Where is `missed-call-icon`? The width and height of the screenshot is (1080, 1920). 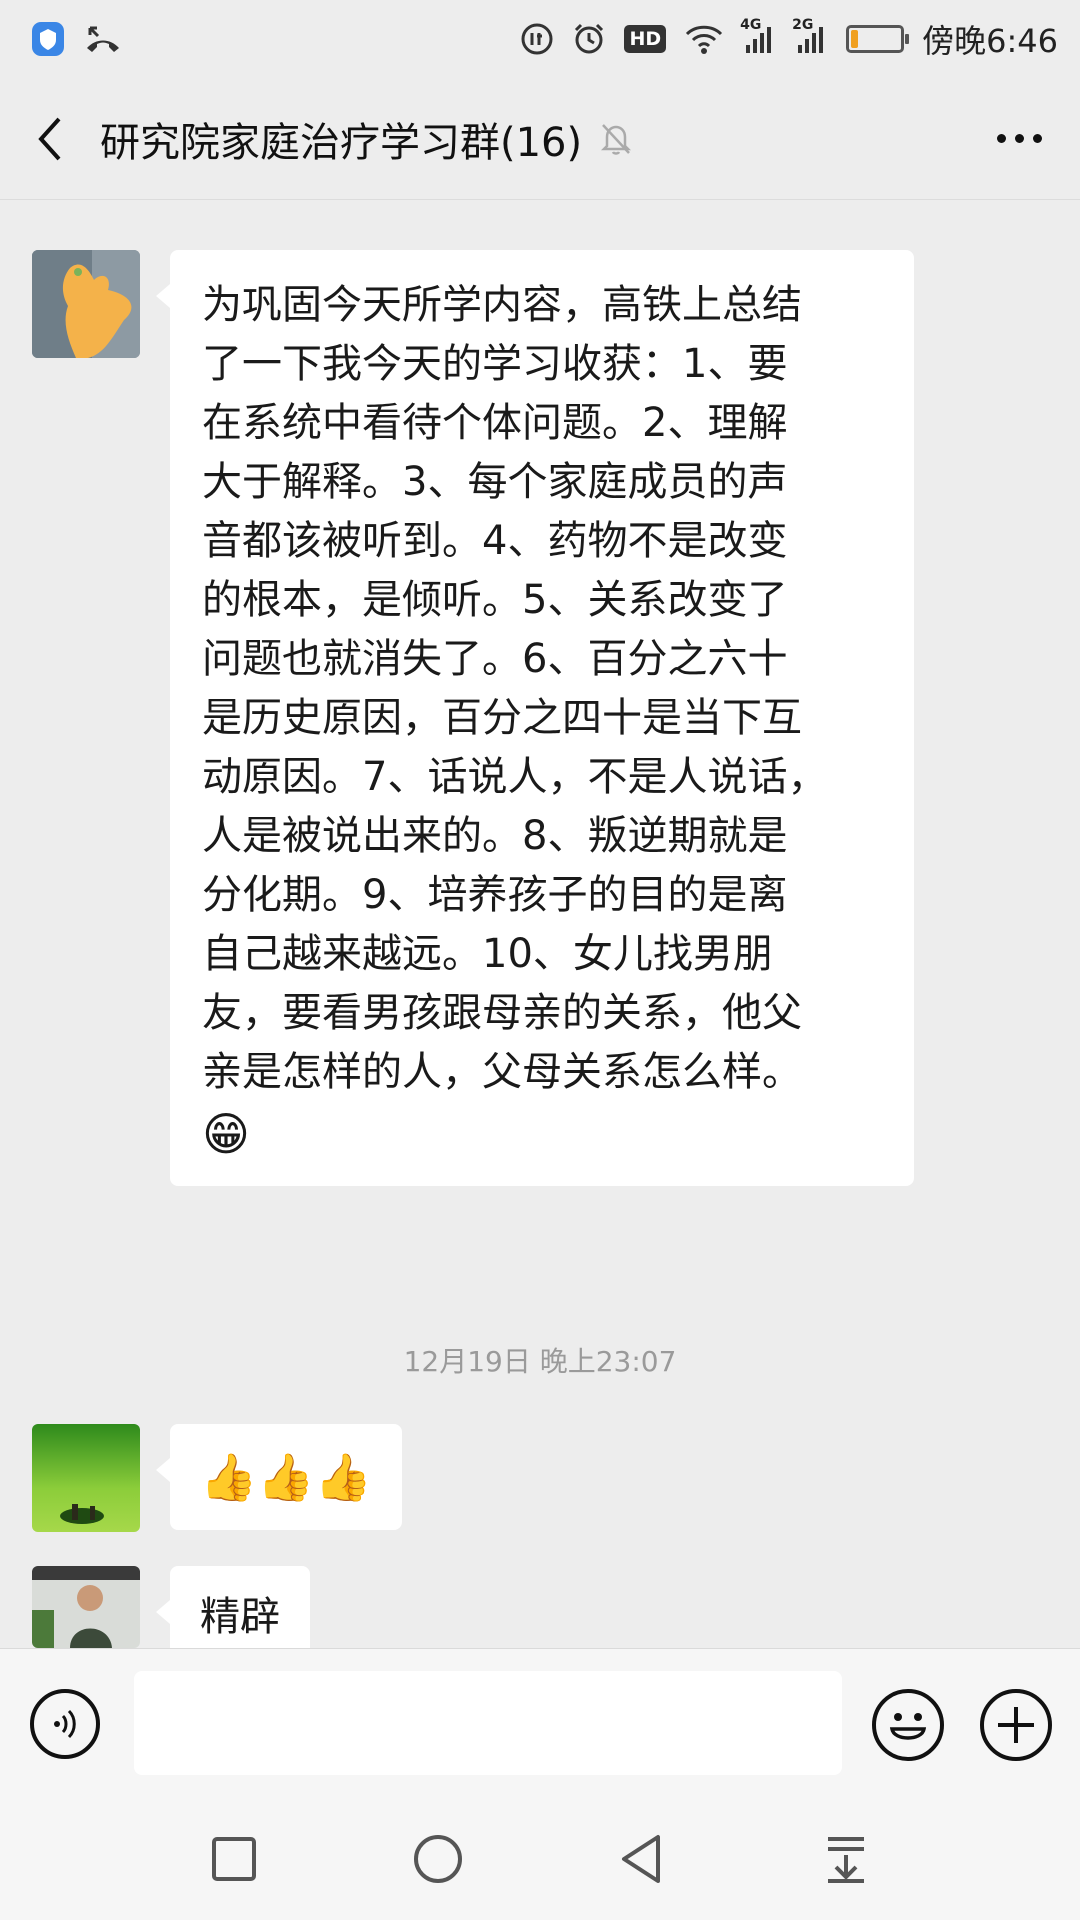
missed-call-icon is located at coordinates (103, 39).